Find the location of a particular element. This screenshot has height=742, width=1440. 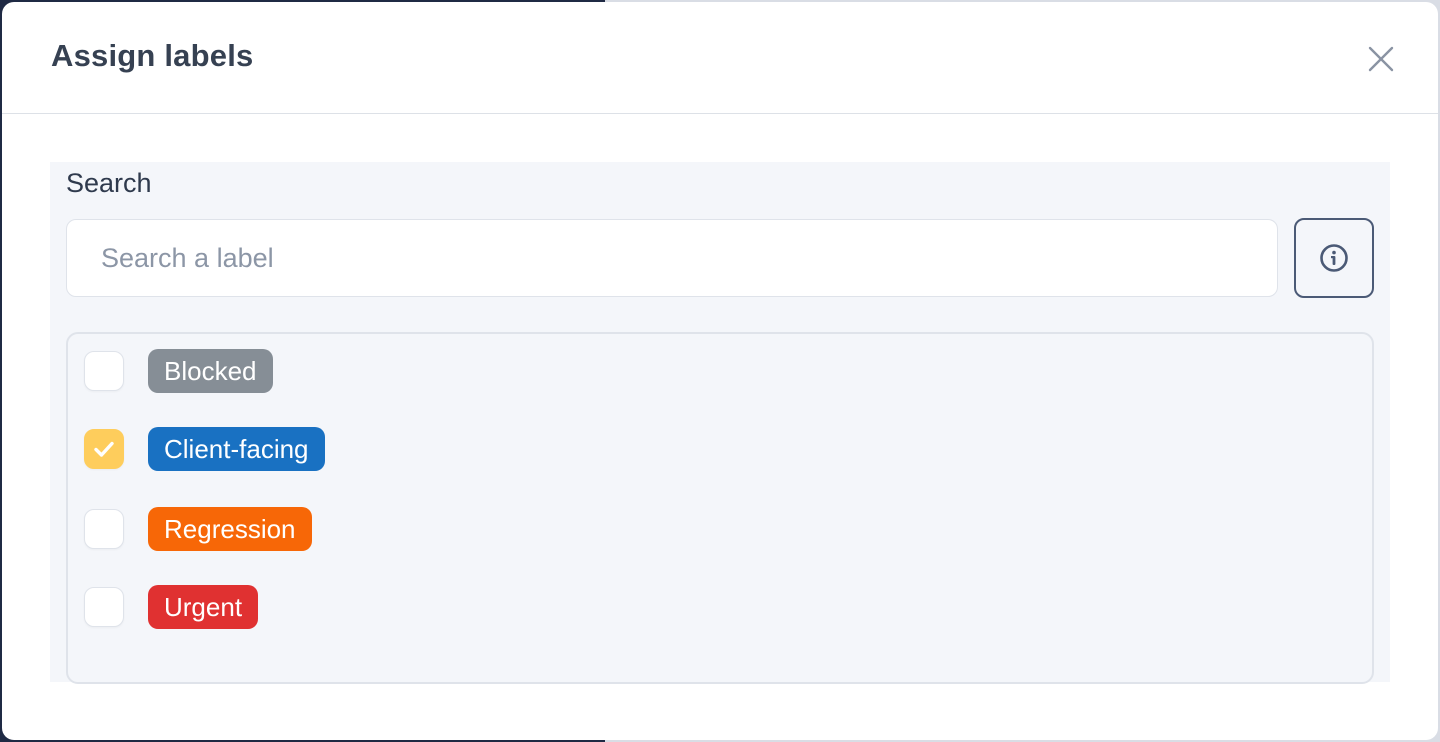

modal-title: Assign labels is located at coordinates (152, 55).